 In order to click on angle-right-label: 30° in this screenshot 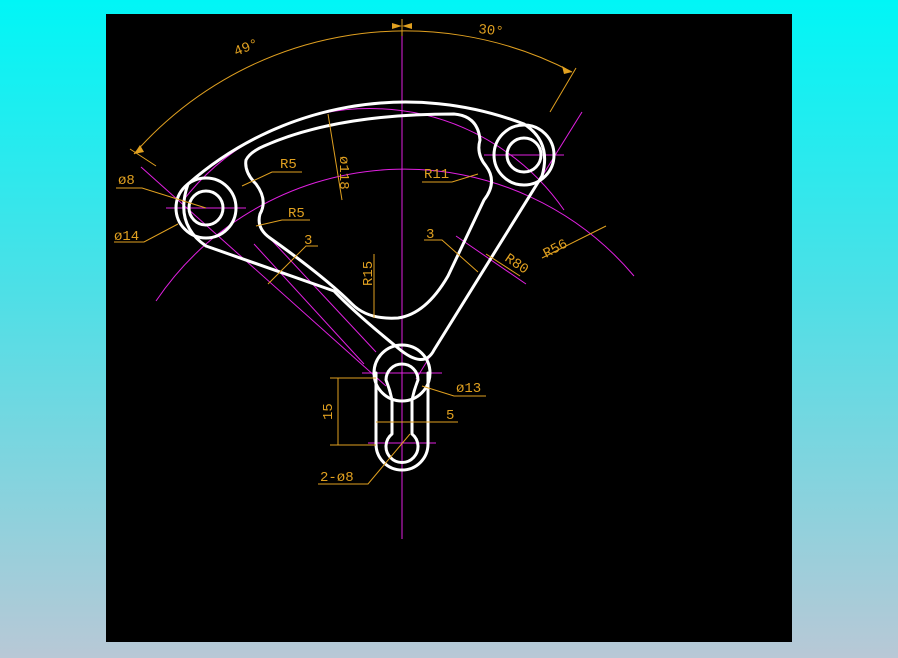, I will do `click(490, 31)`.